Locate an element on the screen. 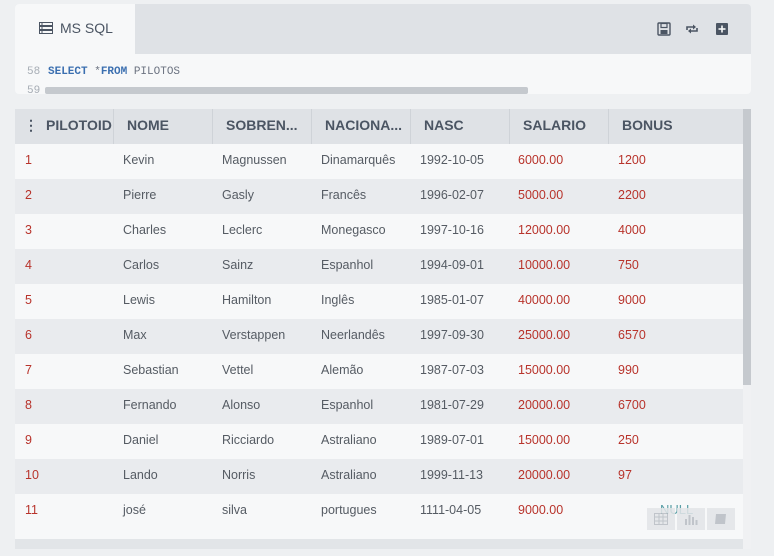 This screenshot has height=556, width=774. cell-sobrenome: Gasly is located at coordinates (238, 196).